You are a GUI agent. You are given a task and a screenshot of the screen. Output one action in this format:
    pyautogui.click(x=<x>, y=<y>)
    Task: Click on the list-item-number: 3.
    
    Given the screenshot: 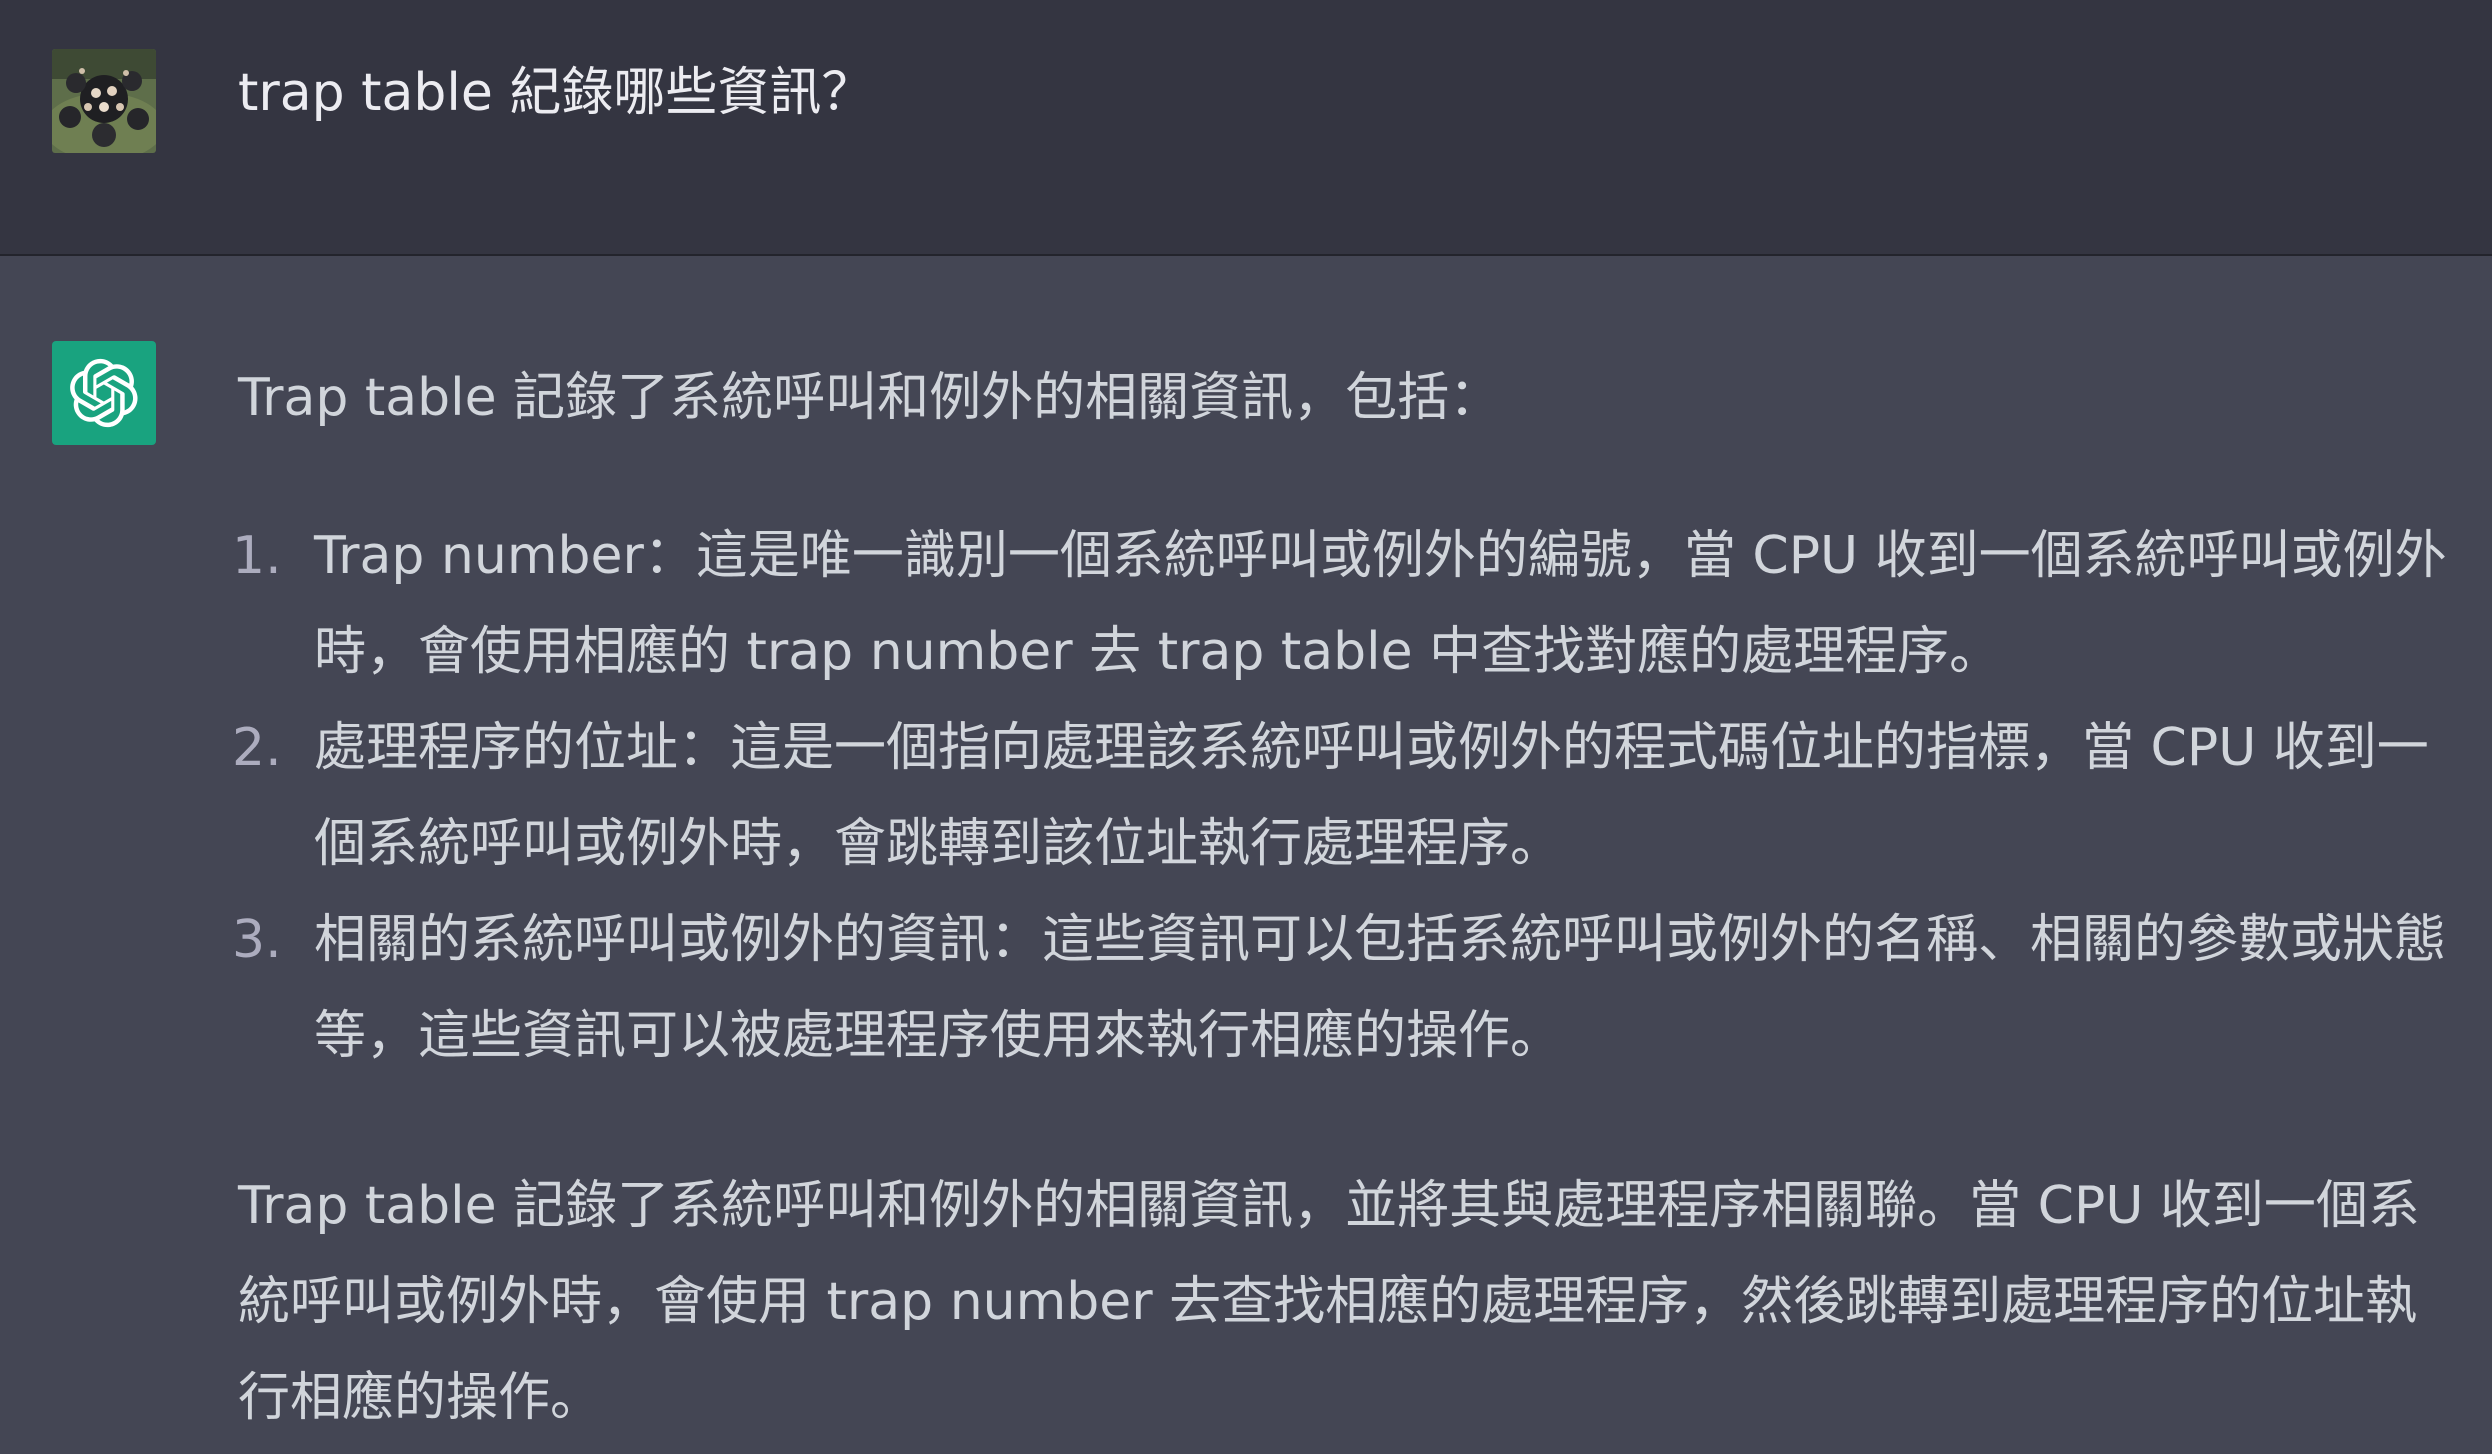 What is the action you would take?
    pyautogui.click(x=257, y=940)
    